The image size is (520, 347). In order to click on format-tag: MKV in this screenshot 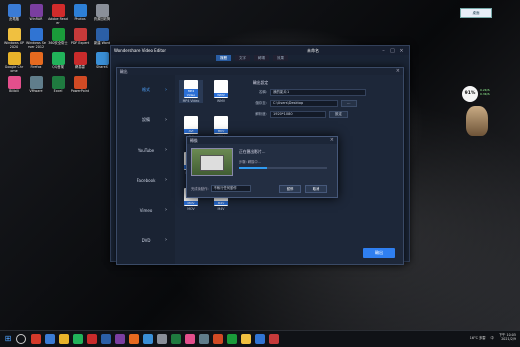, I will do `click(221, 131)`.